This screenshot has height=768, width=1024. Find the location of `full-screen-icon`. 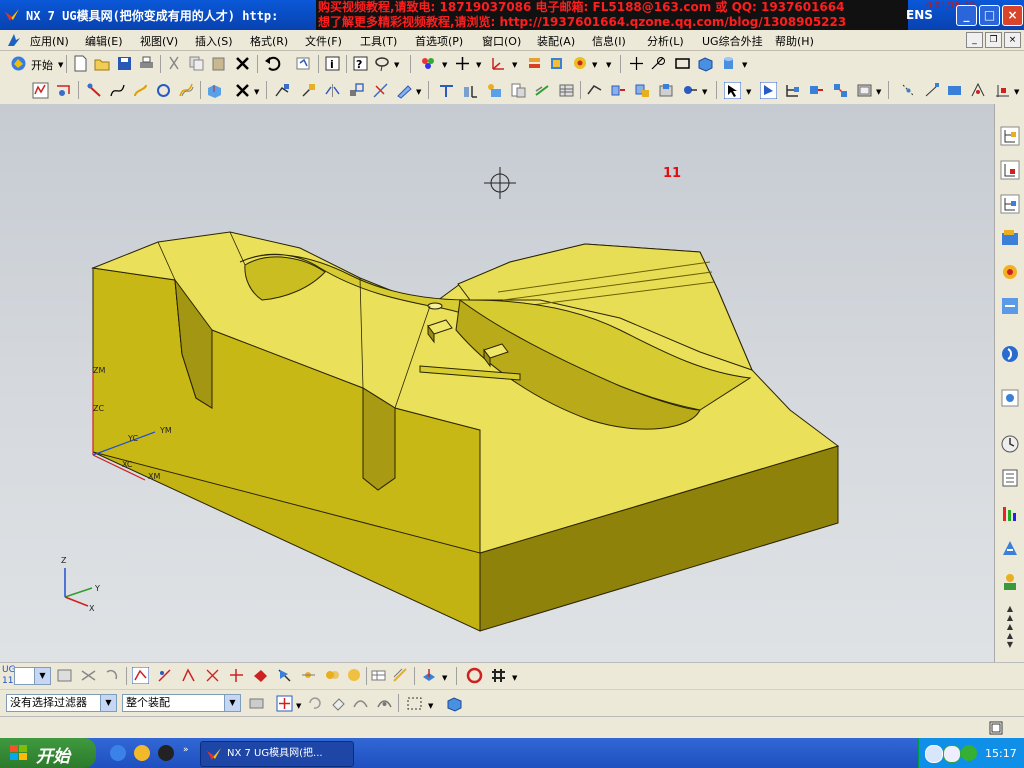

full-screen-icon is located at coordinates (996, 728).